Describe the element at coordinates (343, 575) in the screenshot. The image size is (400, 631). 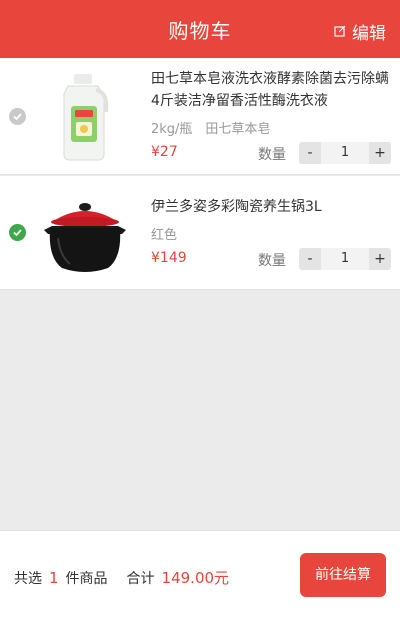
I see `checkout-button: 前往结算` at that location.